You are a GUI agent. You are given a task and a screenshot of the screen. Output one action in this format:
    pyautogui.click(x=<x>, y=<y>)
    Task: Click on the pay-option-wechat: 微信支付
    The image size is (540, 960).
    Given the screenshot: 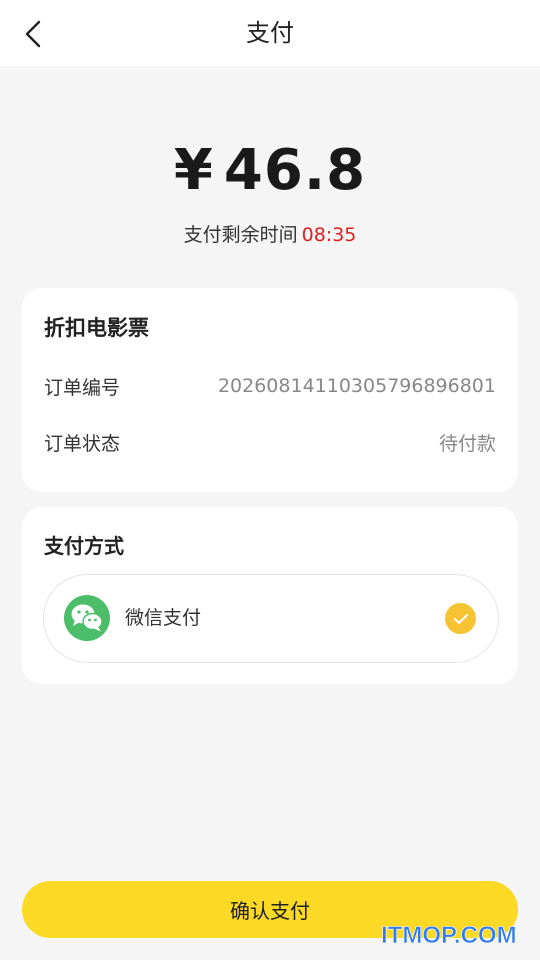 What is the action you would take?
    pyautogui.click(x=271, y=618)
    